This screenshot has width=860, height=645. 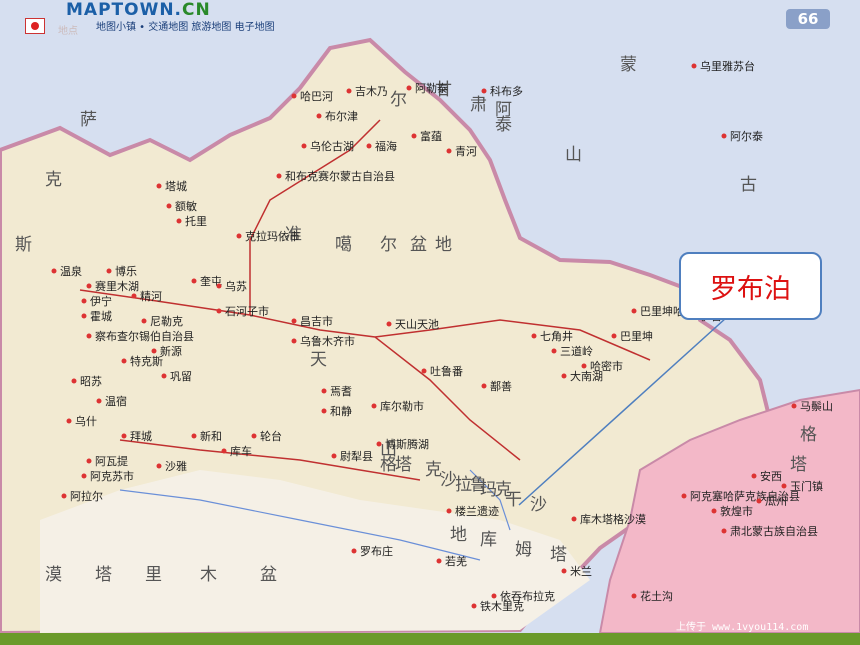 I want to click on region-label: 噶, so click(x=343, y=245).